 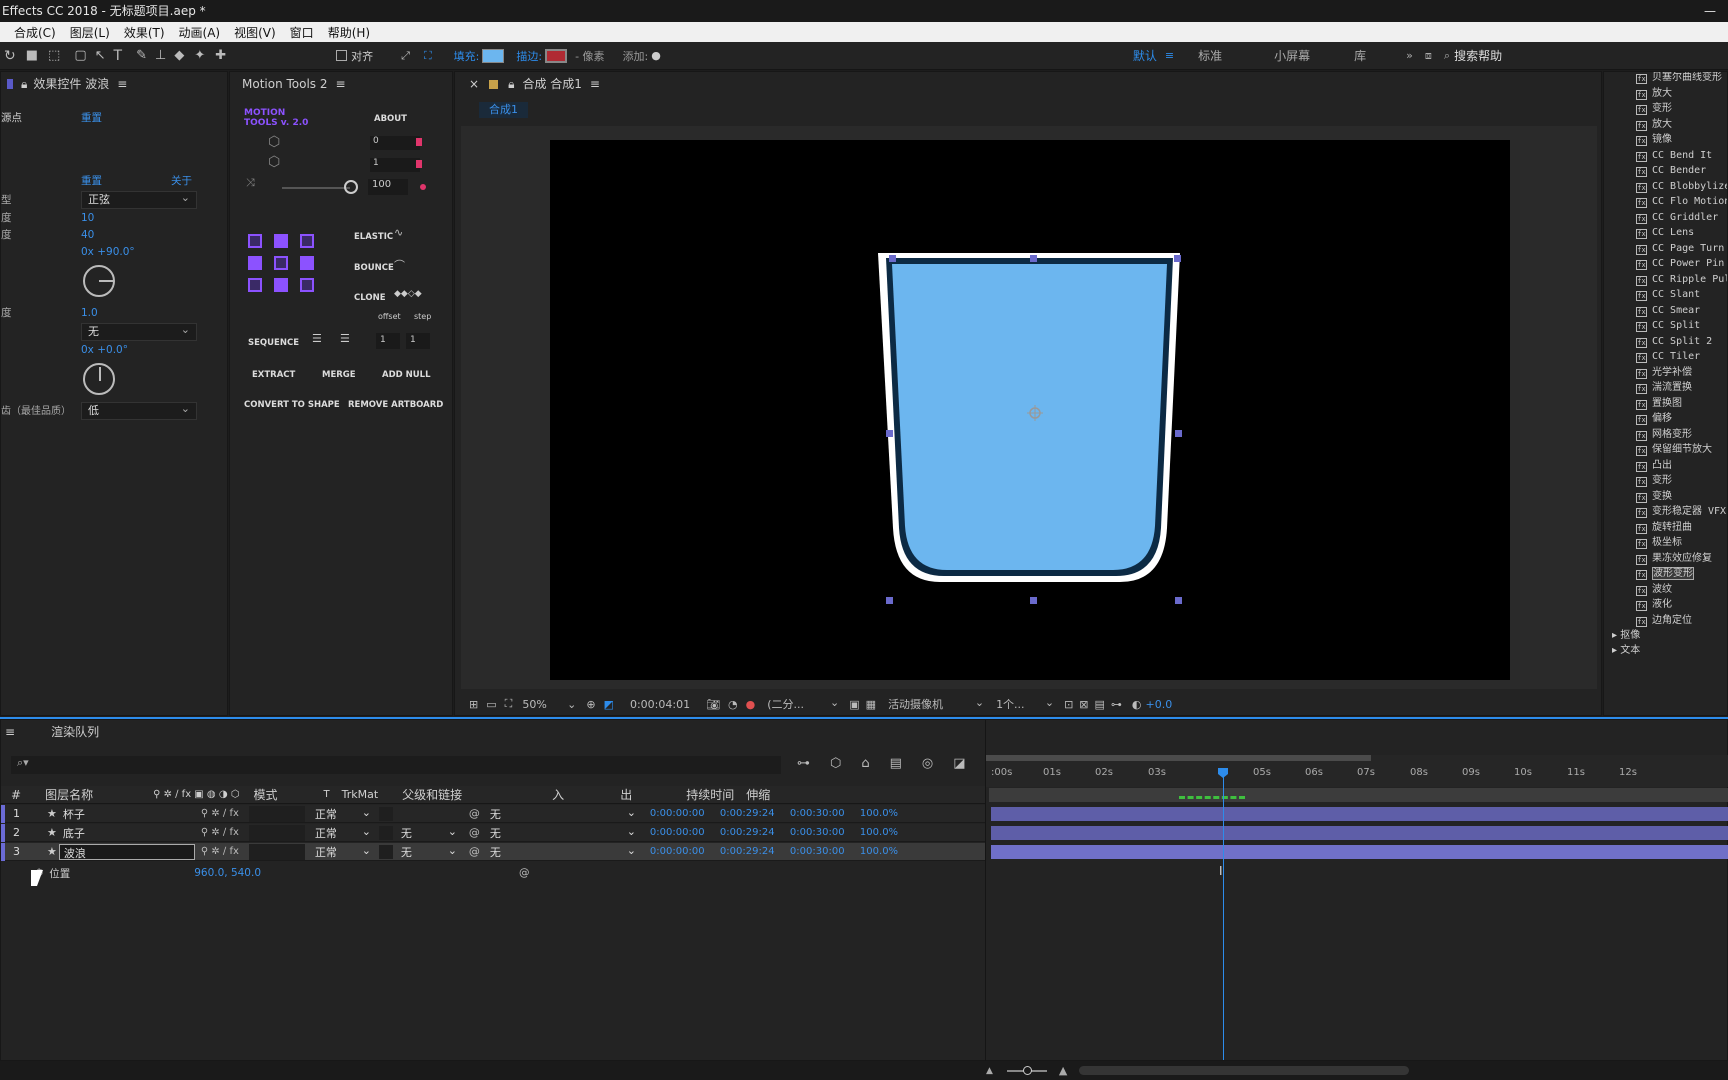 I want to click on sequence-button: SEQUENCE, so click(x=273, y=343).